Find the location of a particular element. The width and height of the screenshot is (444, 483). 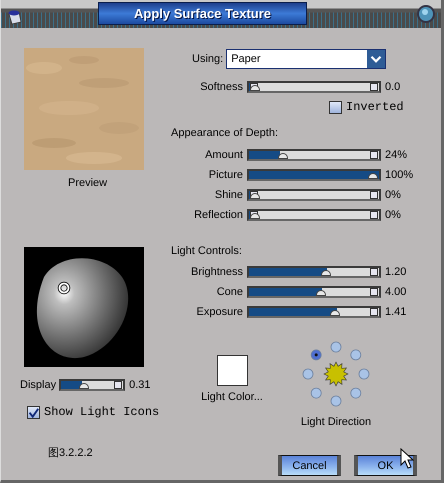

display-value: 0.31 is located at coordinates (139, 385).